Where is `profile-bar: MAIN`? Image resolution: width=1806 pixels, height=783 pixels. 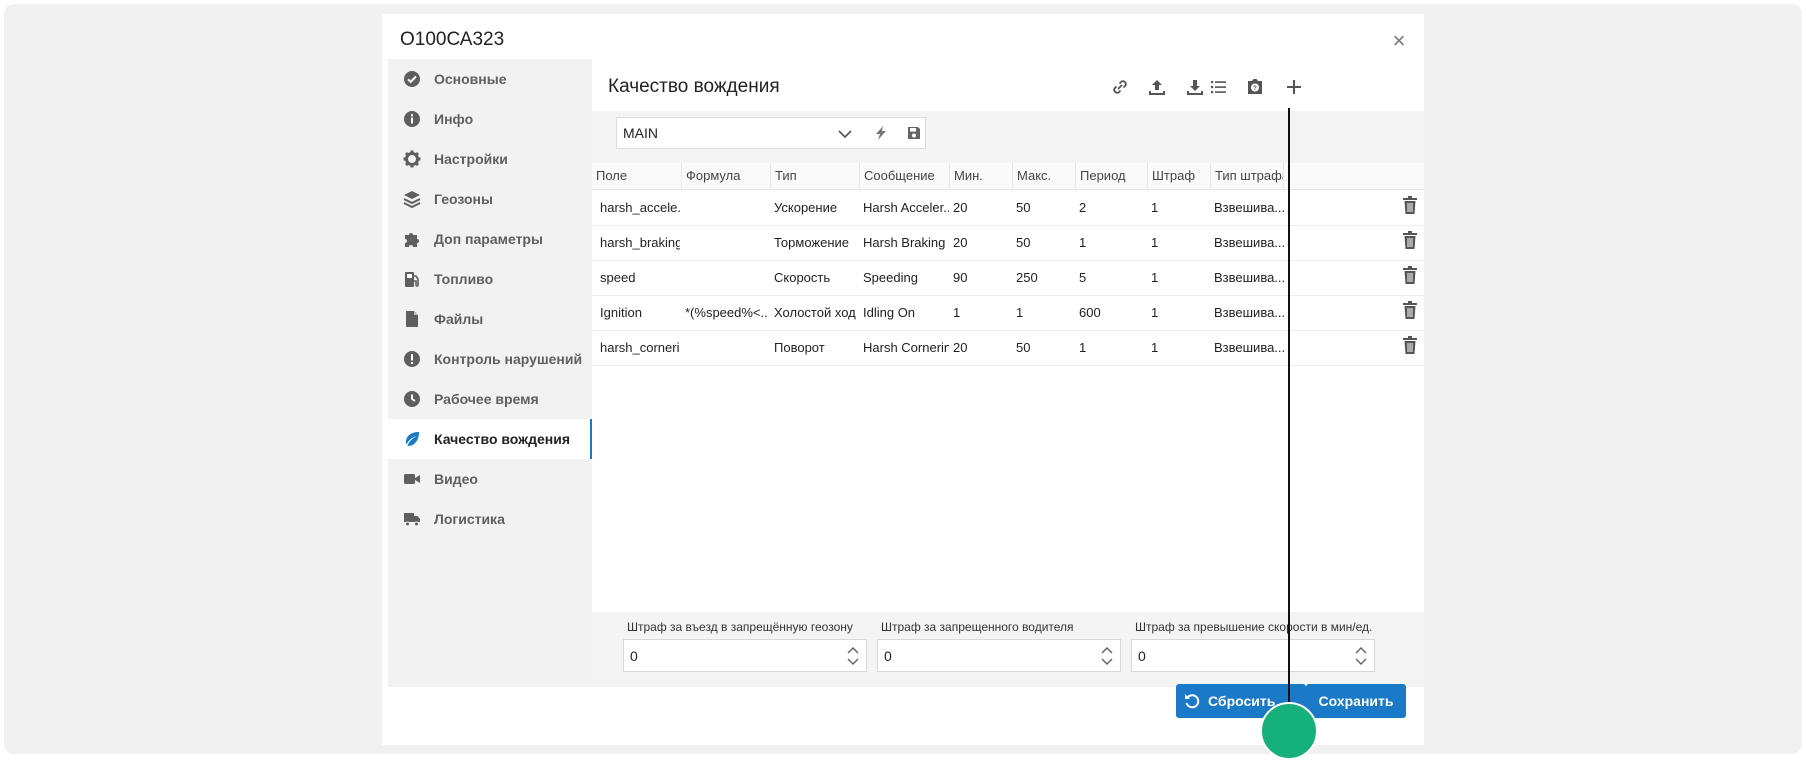 profile-bar: MAIN is located at coordinates (1008, 137).